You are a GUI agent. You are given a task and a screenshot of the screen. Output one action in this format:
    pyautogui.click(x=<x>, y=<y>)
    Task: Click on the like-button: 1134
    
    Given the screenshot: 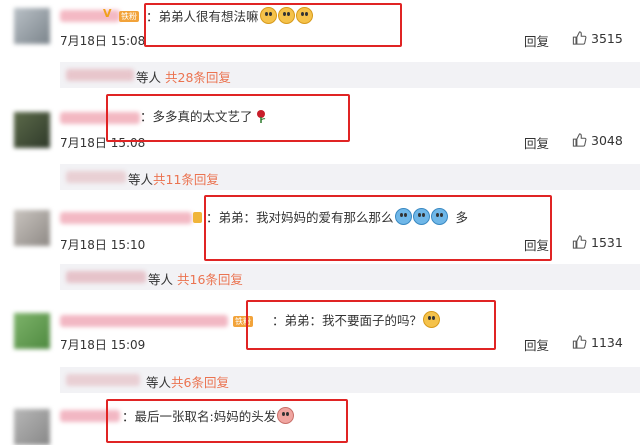 What is the action you would take?
    pyautogui.click(x=597, y=342)
    